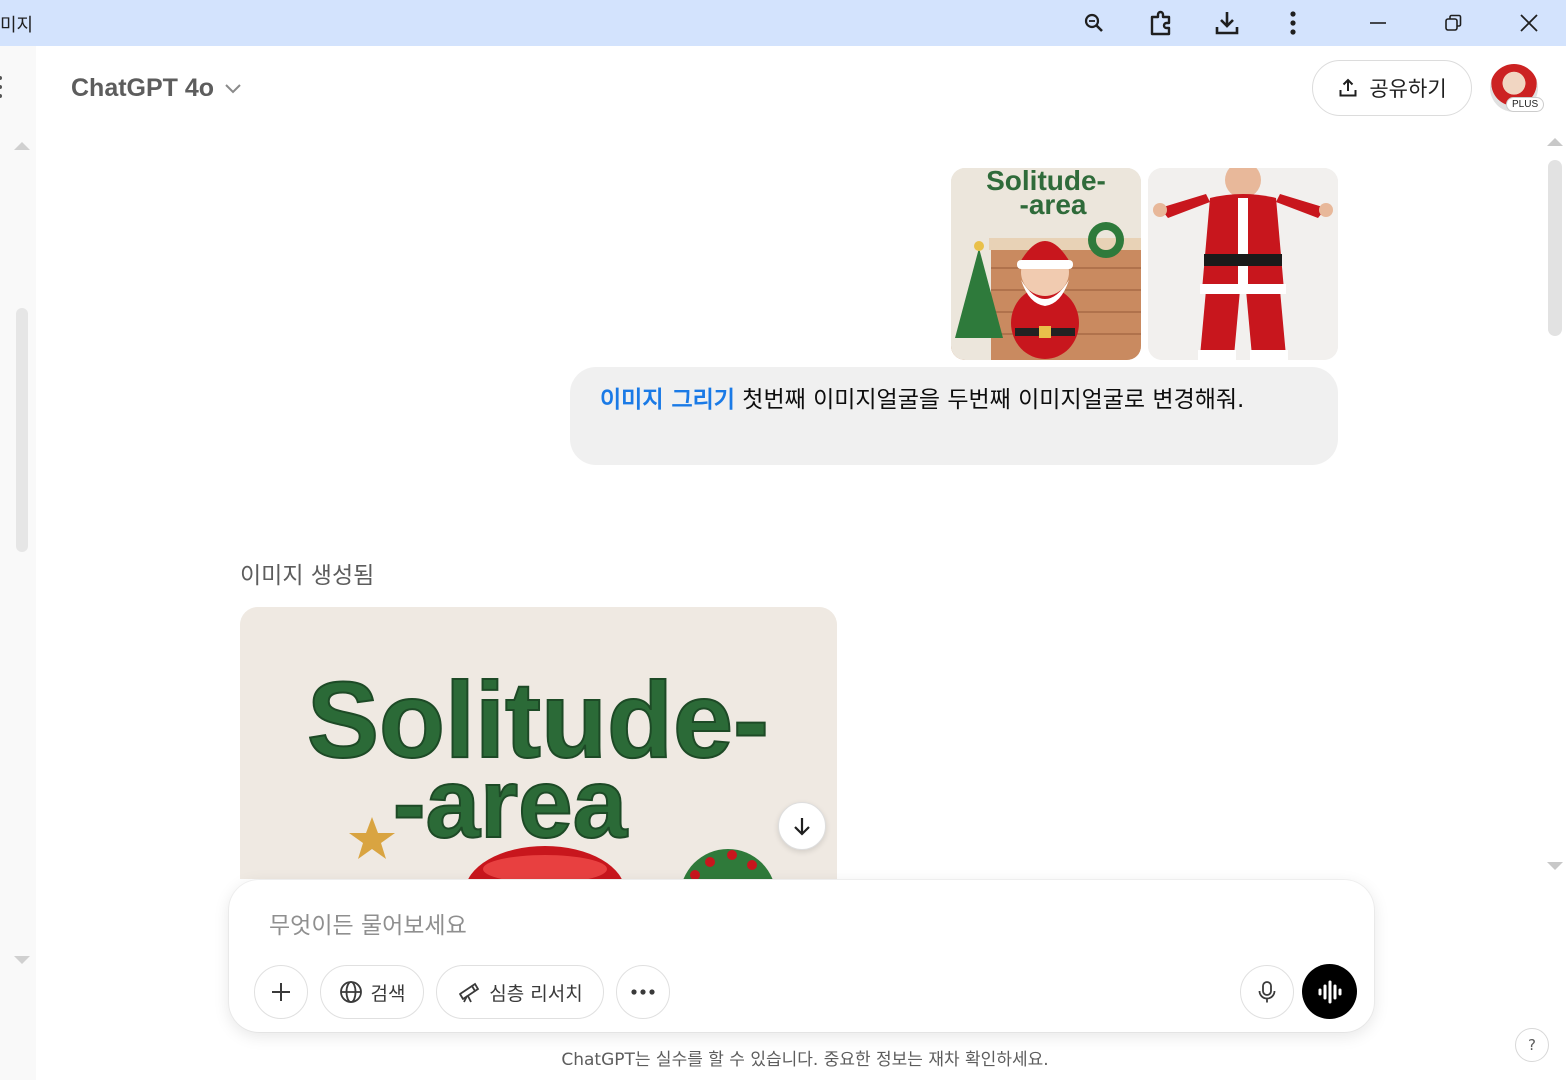 The height and width of the screenshot is (1080, 1566). I want to click on attached-image-title-line2: -area, so click(1053, 204).